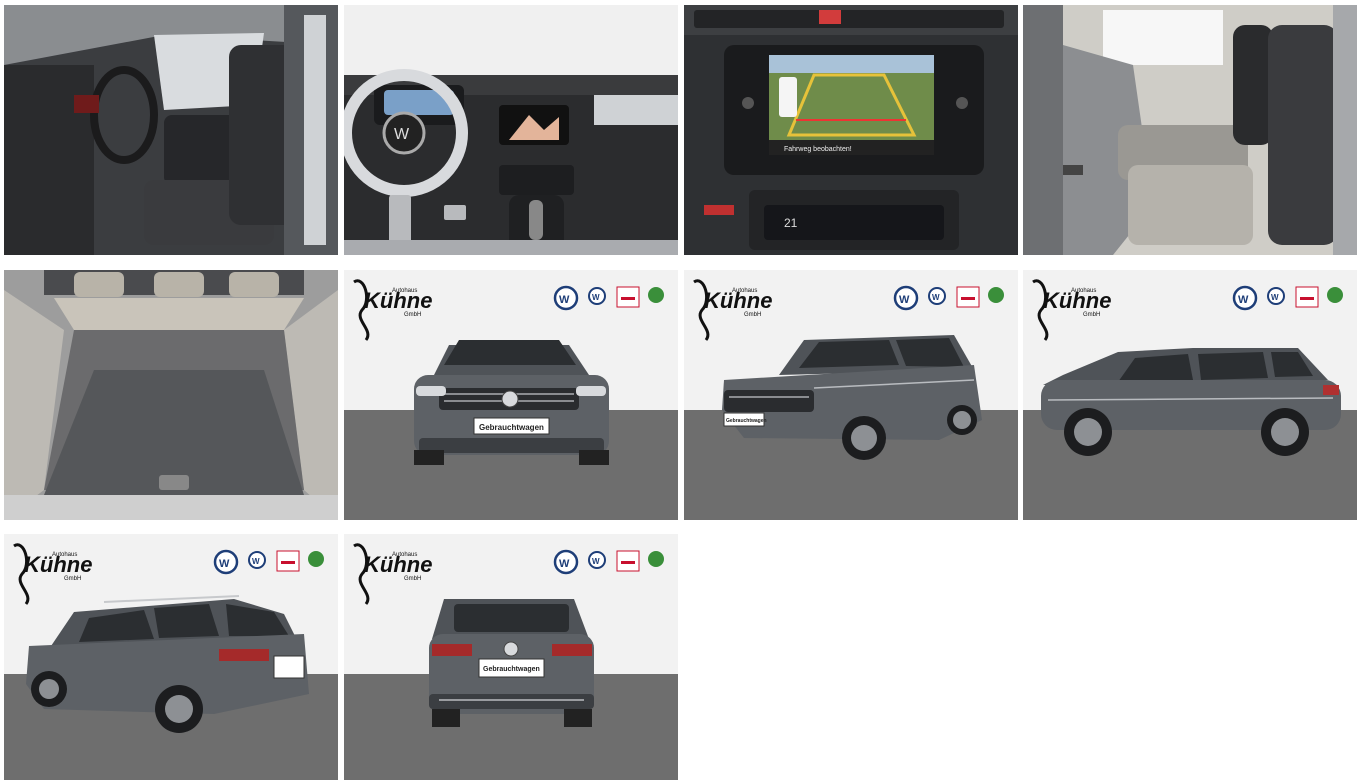 The width and height of the screenshot is (1365, 780). I want to click on car-rear: Gebrauchtwagen, so click(511, 663).